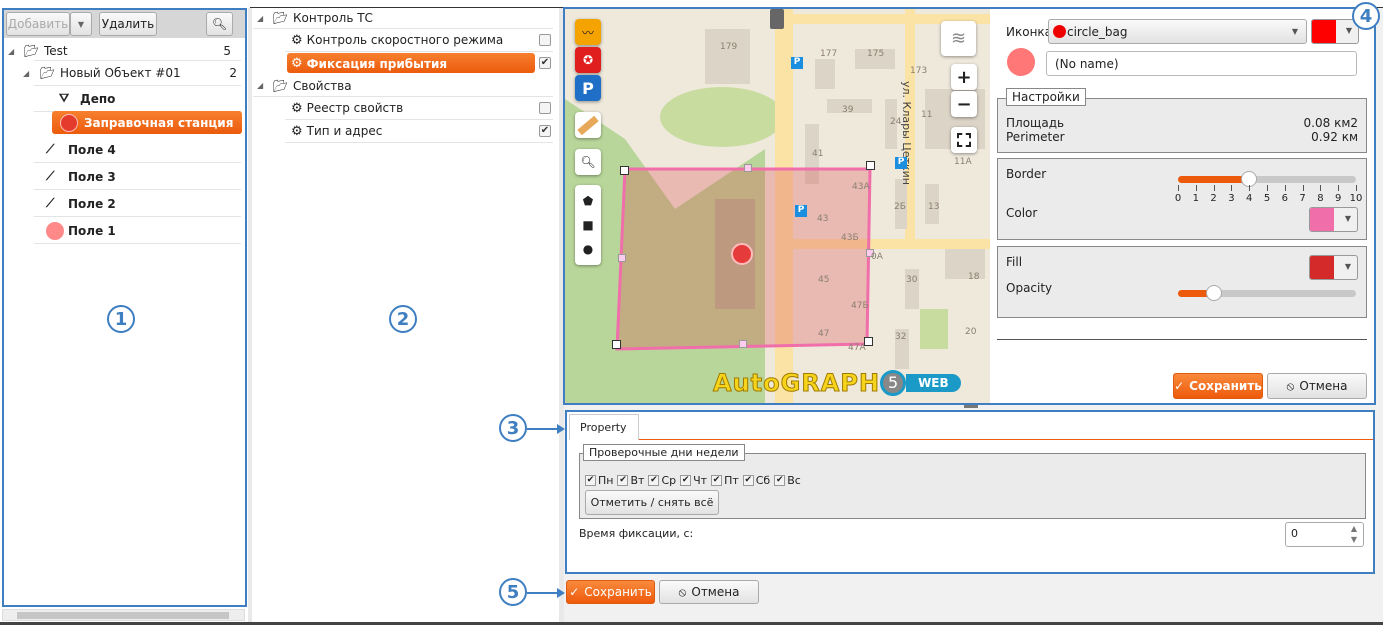  I want to click on day-checkbox: ✔ Вт, so click(630, 480).